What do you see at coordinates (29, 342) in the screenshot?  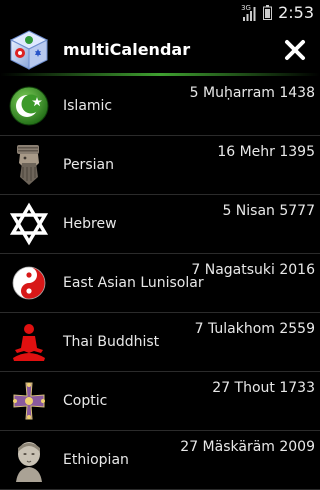 I see `meditation-icon` at bounding box center [29, 342].